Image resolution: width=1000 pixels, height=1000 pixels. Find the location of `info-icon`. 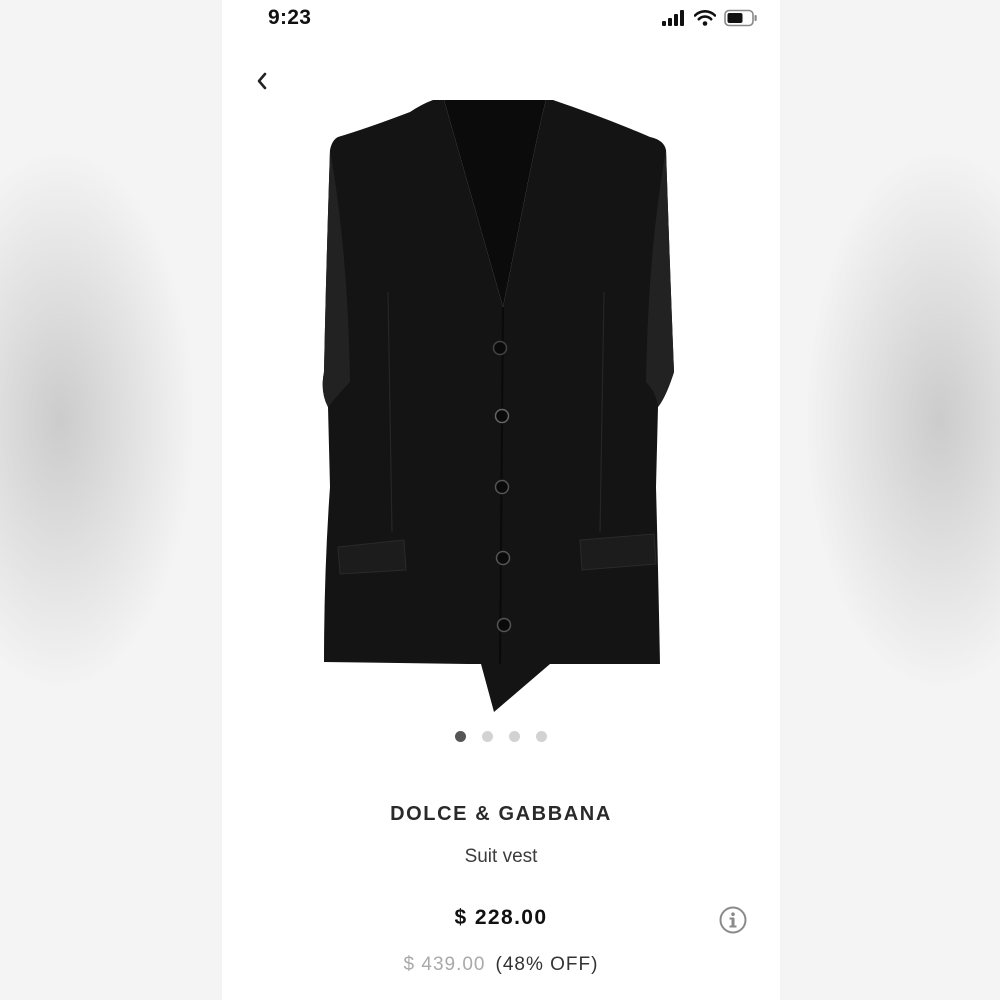

info-icon is located at coordinates (733, 920).